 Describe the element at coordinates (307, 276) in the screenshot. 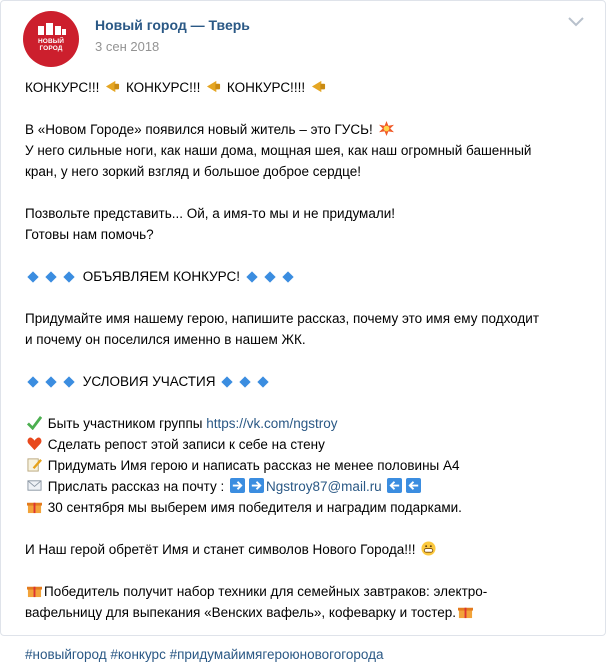

I see `text-line: ОБЪЯВЛЯЕМ КОНКУРС!` at that location.